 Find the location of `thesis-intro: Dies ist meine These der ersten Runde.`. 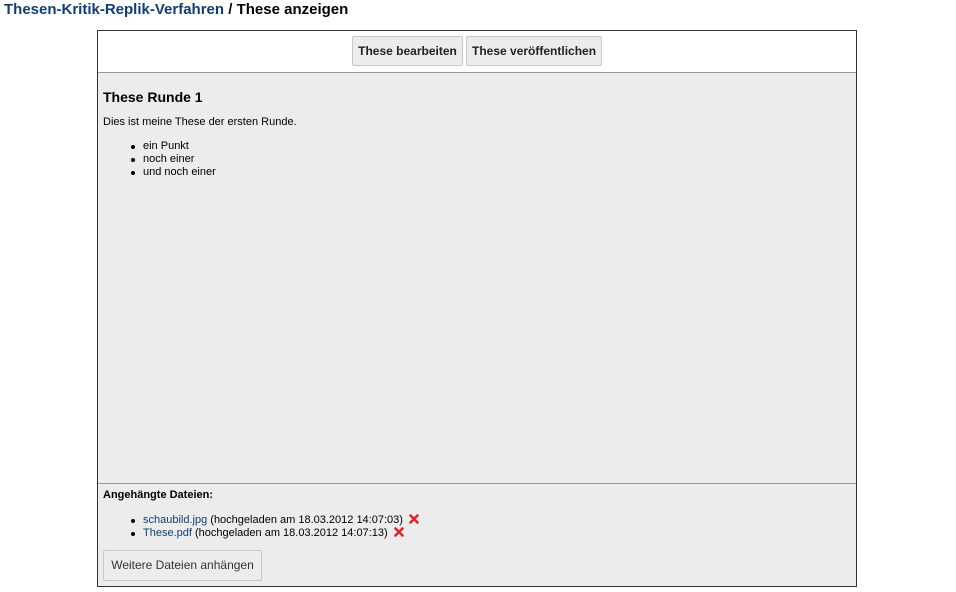

thesis-intro: Dies ist meine These der ersten Runde. is located at coordinates (200, 122).